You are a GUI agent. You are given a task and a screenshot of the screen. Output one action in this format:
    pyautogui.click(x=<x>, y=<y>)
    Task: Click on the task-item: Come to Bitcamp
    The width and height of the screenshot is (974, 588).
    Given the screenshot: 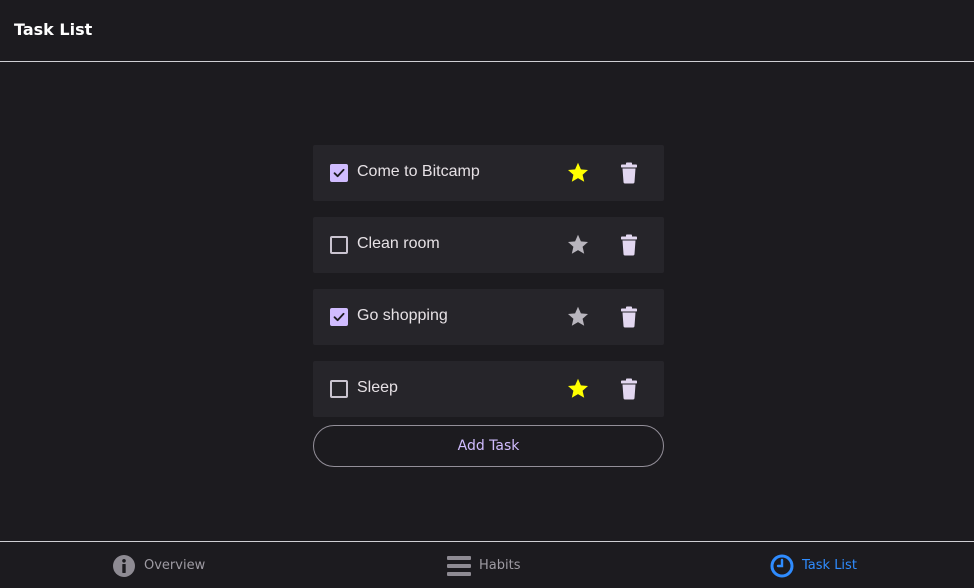 What is the action you would take?
    pyautogui.click(x=488, y=173)
    